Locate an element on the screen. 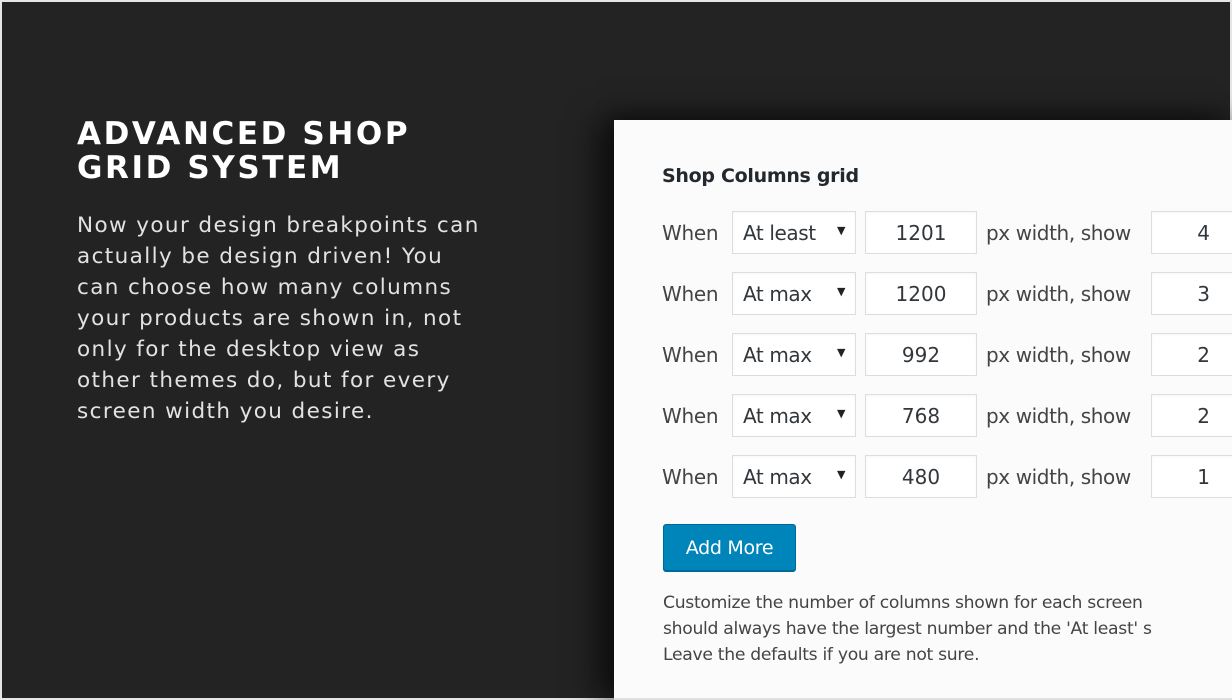 The image size is (1232, 700). feature-description-line: only for the desktop view as is located at coordinates (249, 349).